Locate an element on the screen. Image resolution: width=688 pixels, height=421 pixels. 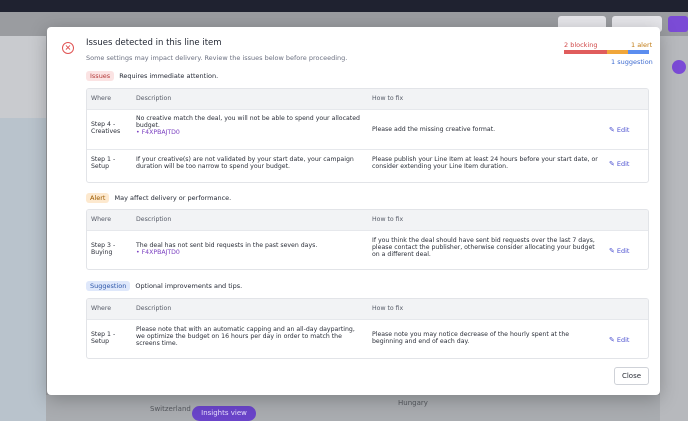
row-where: Step 3 - Buying is located at coordinates (103, 249).